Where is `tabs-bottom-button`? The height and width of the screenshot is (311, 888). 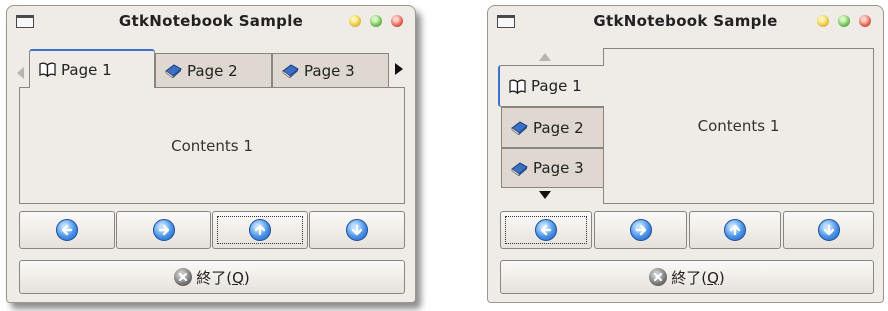 tabs-bottom-button is located at coordinates (357, 230).